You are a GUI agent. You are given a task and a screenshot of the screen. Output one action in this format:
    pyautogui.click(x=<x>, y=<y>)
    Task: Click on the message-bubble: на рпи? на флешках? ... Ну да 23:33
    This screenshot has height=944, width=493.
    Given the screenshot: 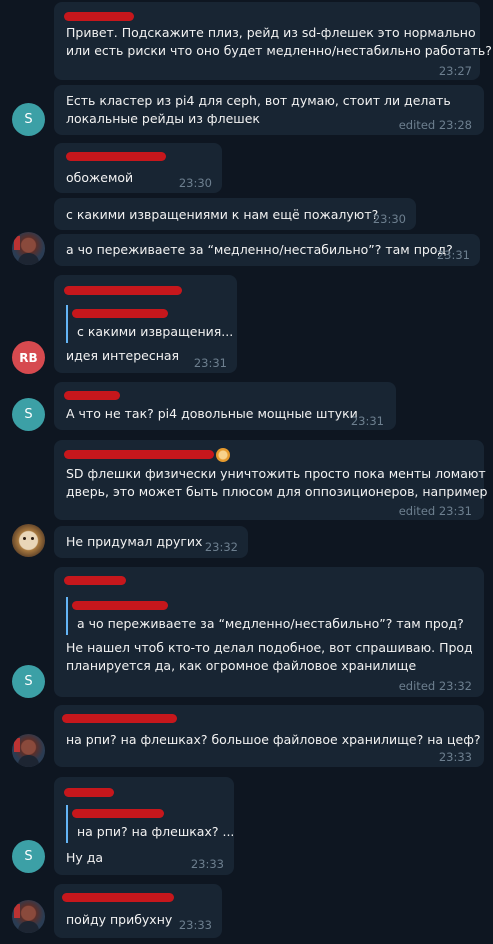 What is the action you would take?
    pyautogui.click(x=144, y=826)
    